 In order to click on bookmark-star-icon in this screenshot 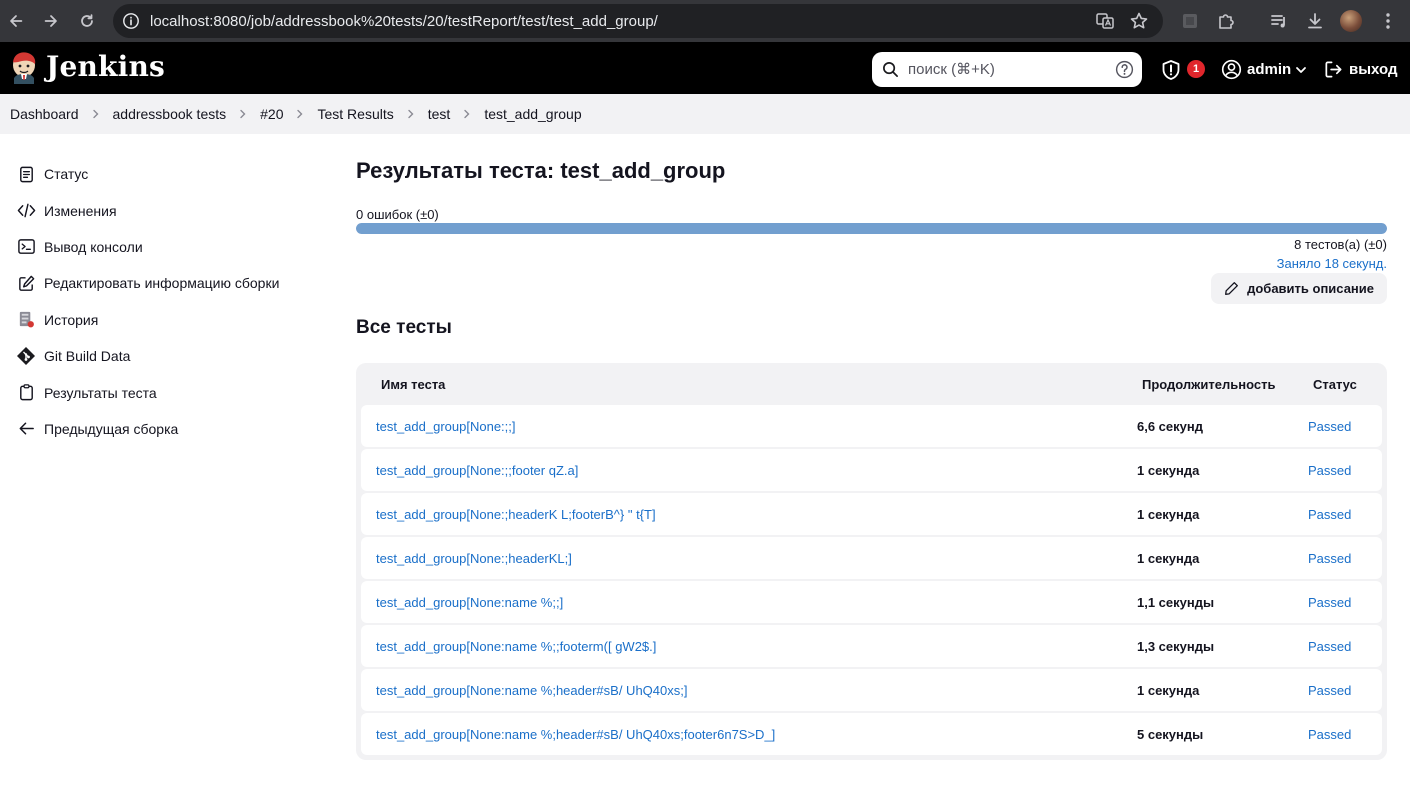, I will do `click(1139, 21)`.